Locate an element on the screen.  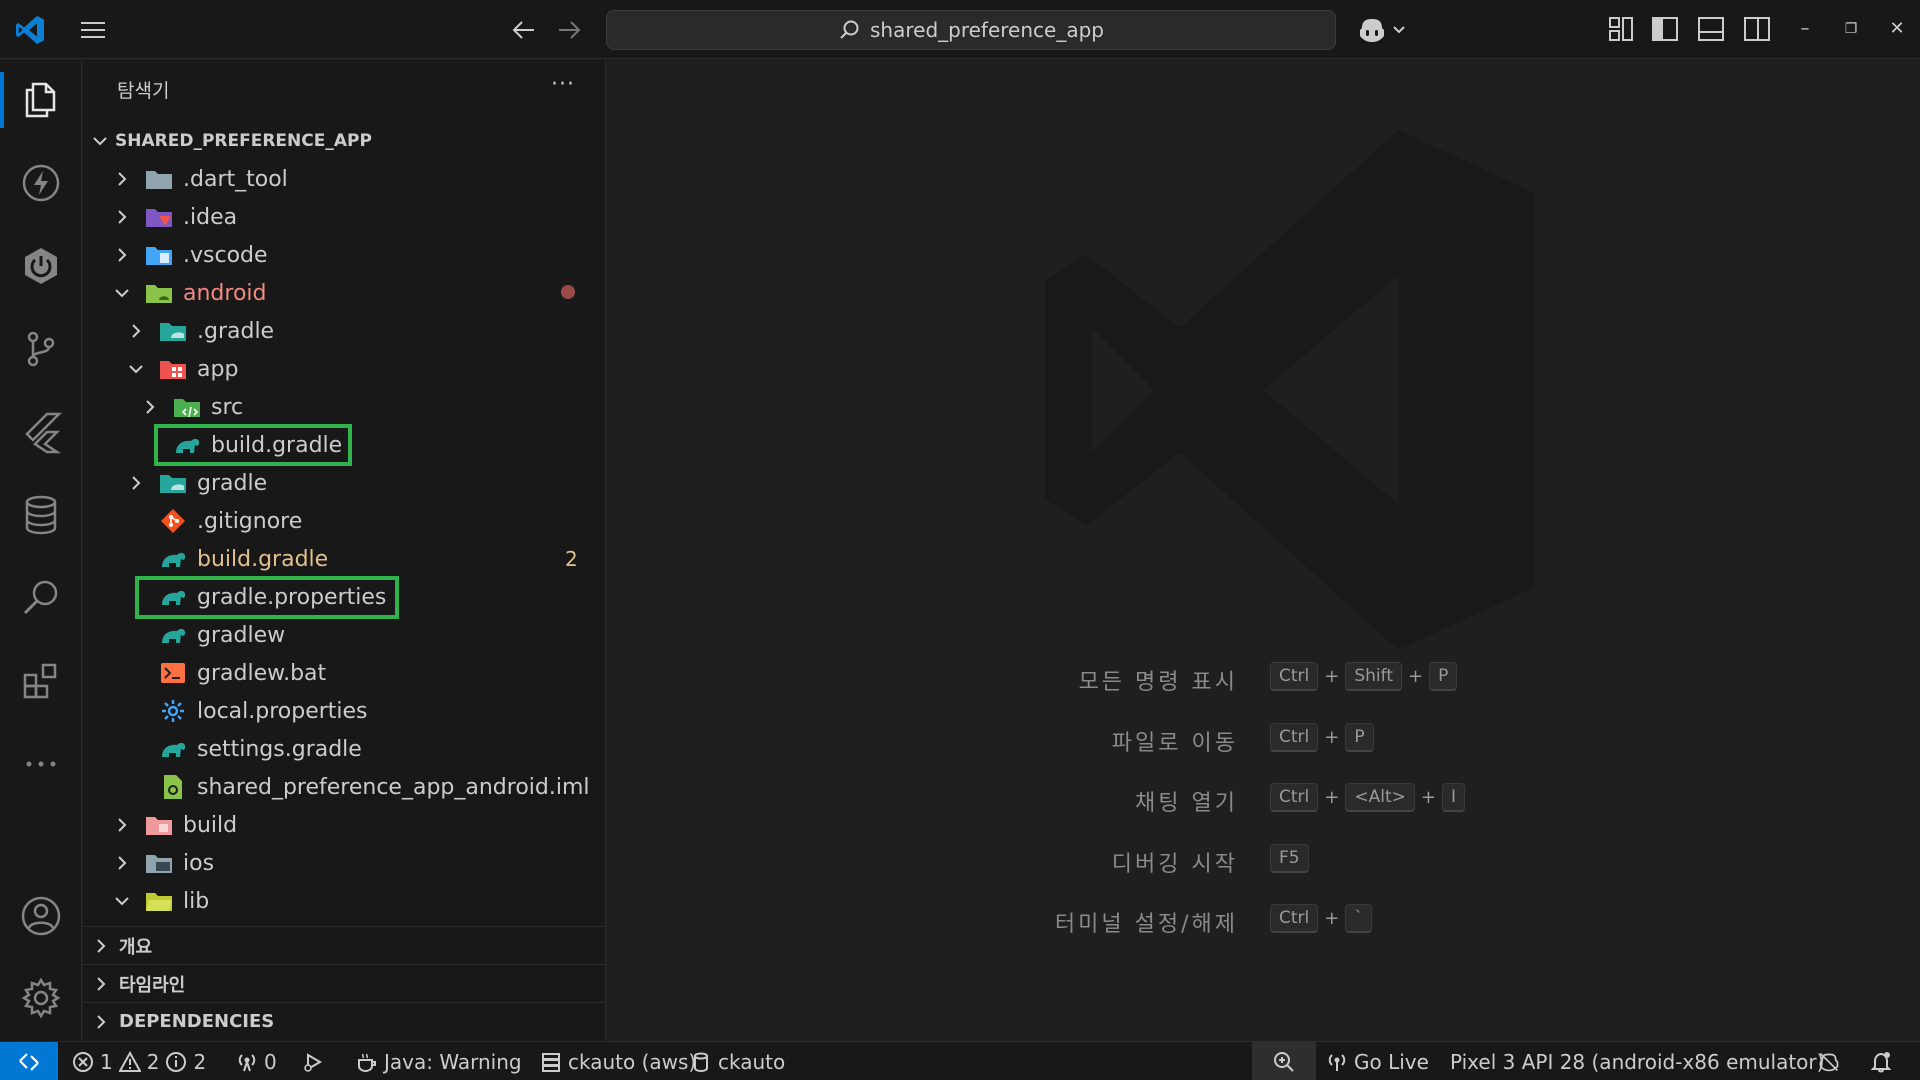
tree-item-vscode: .vscode is located at coordinates (190, 255).